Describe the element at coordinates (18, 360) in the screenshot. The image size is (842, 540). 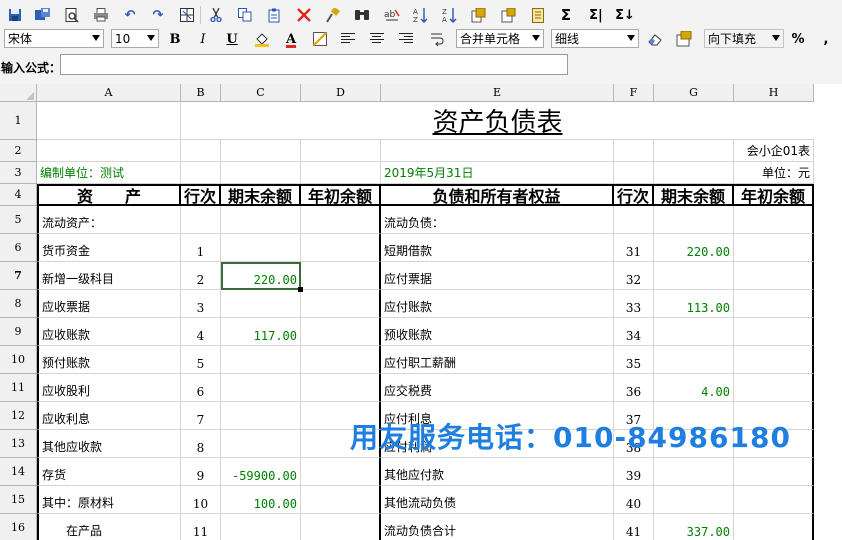
I see `row-header: 10` at that location.